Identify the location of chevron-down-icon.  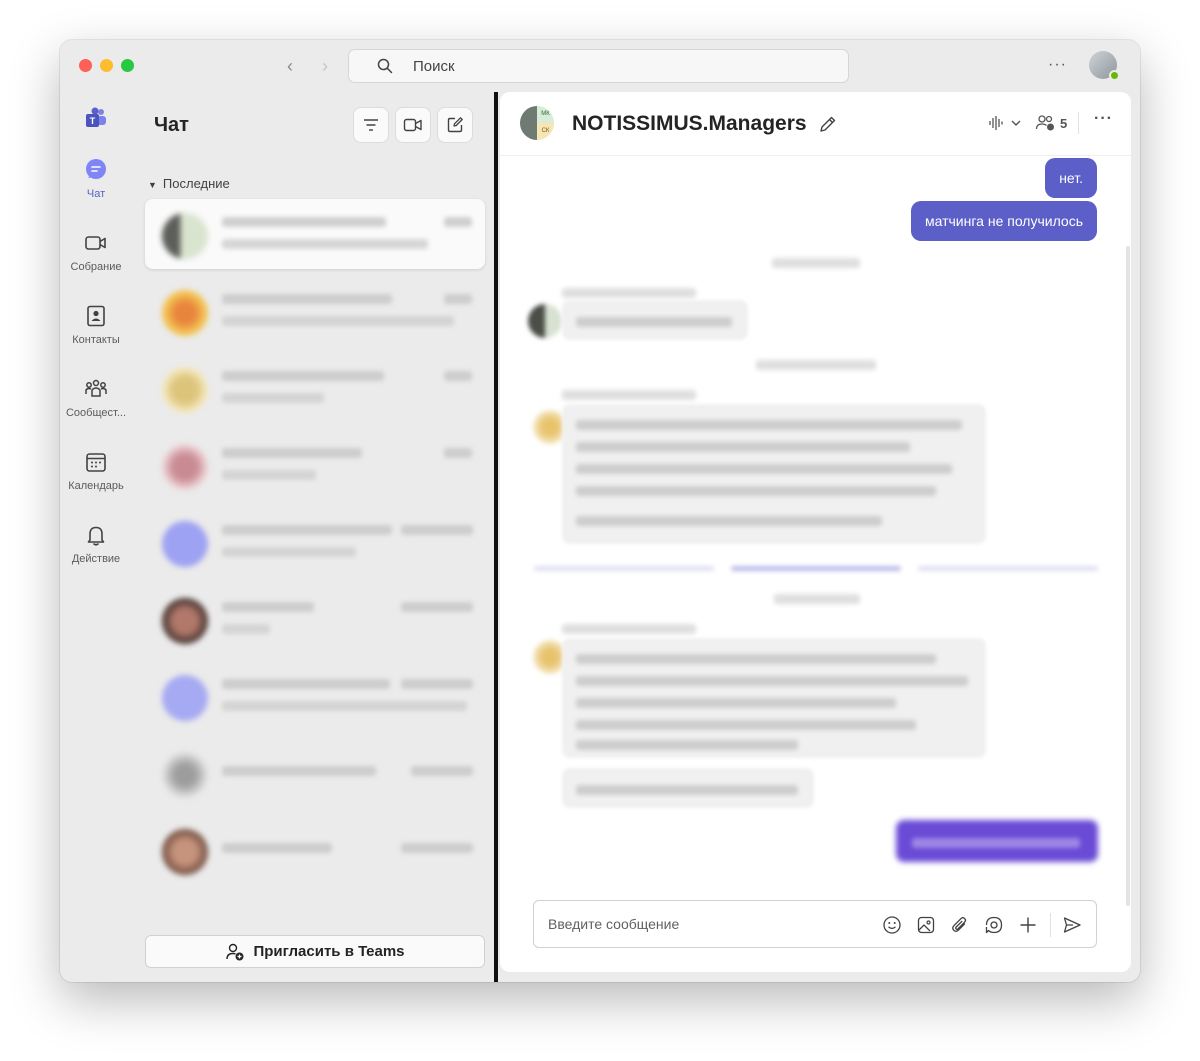
(1016, 123).